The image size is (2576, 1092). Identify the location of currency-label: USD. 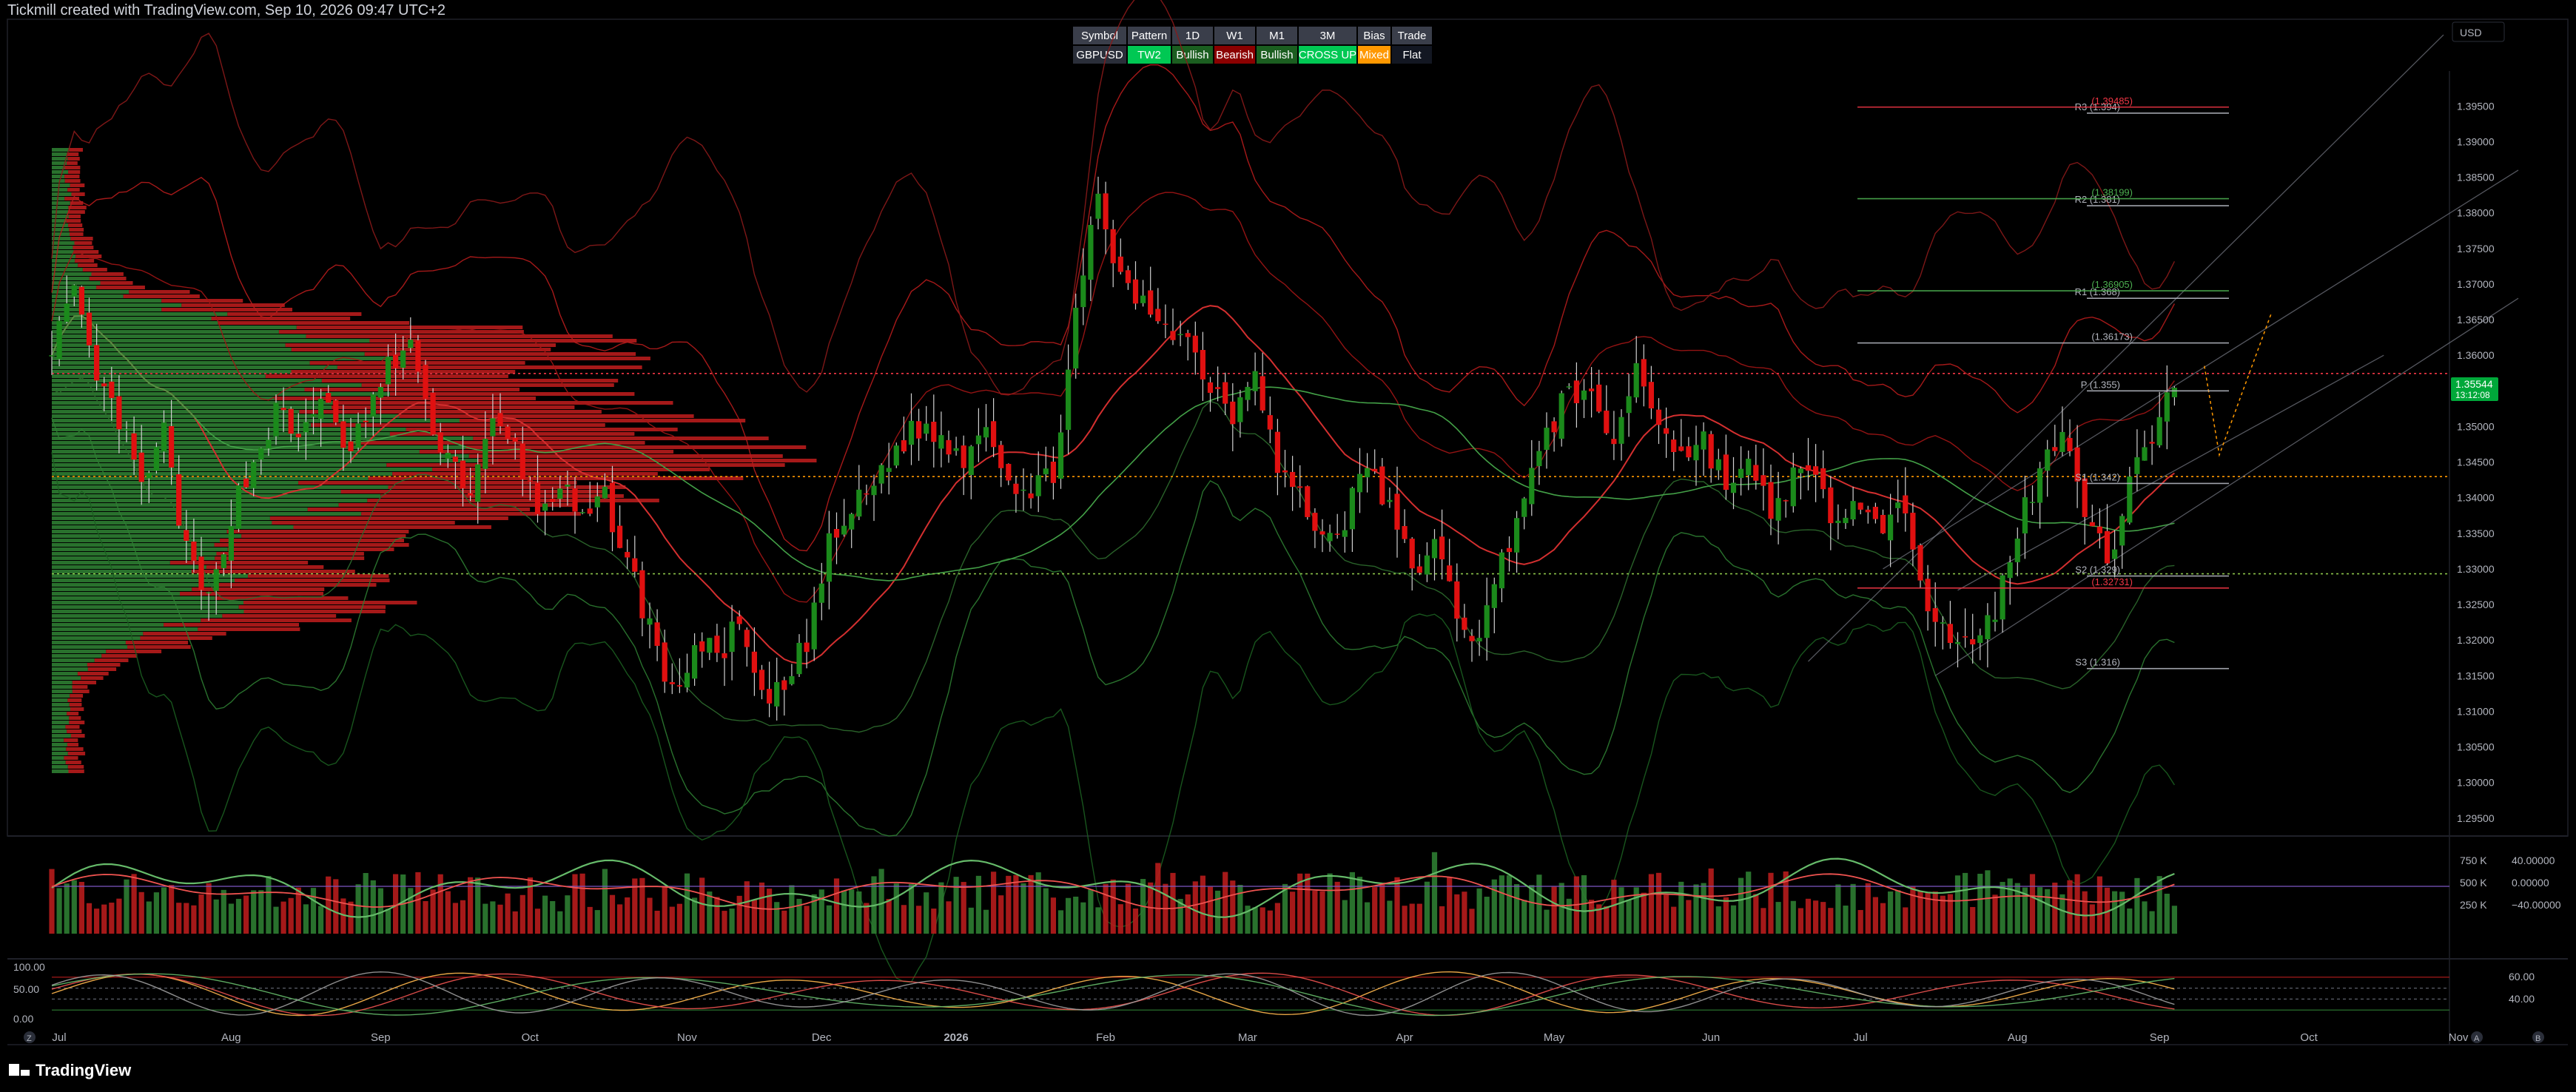
(2471, 32).